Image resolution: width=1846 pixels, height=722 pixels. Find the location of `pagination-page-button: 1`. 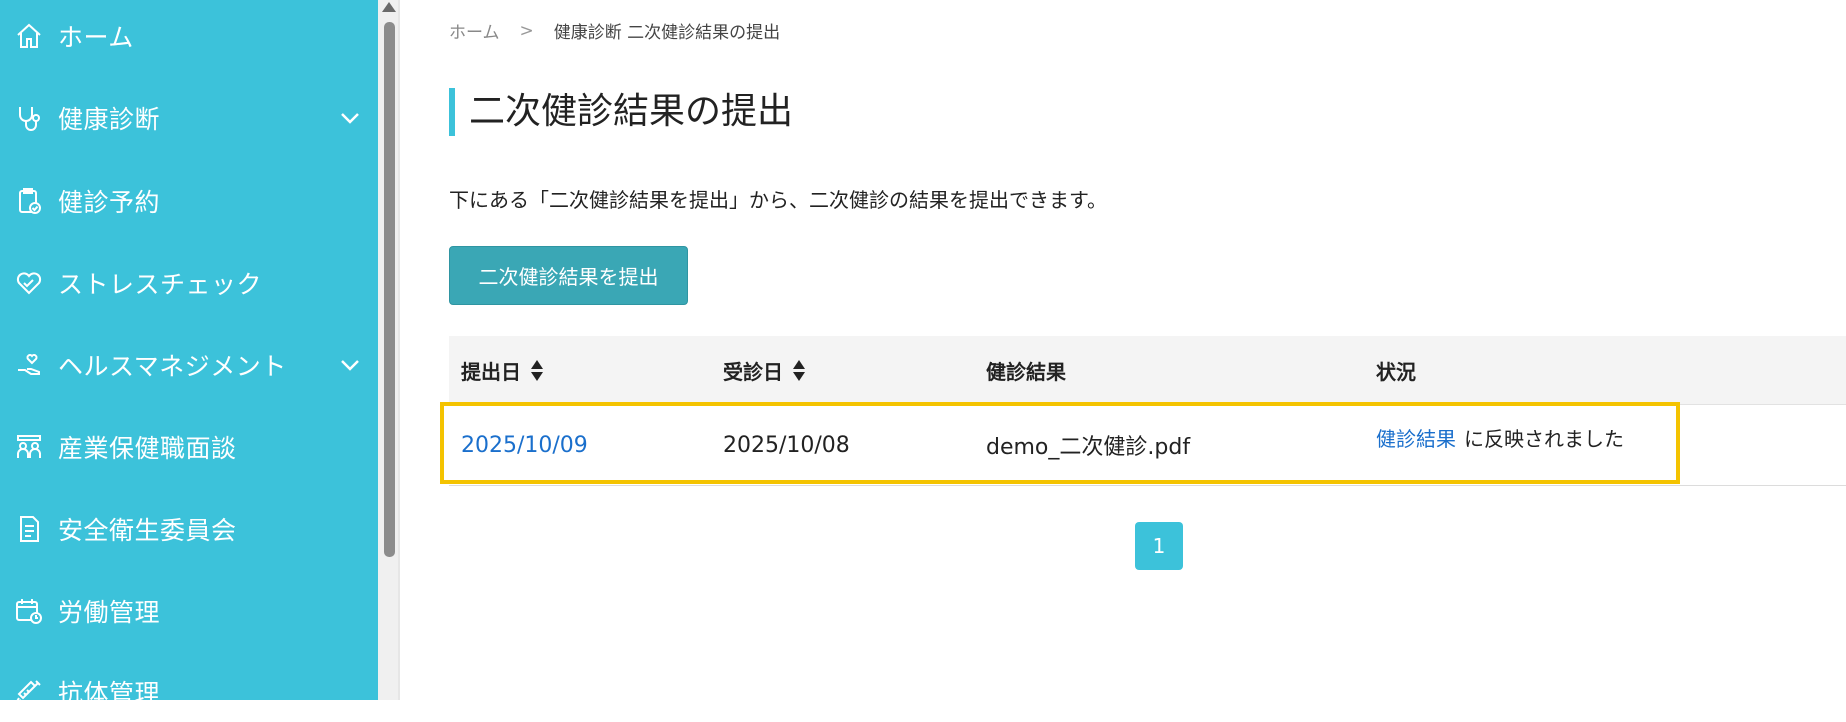

pagination-page-button: 1 is located at coordinates (1159, 546).